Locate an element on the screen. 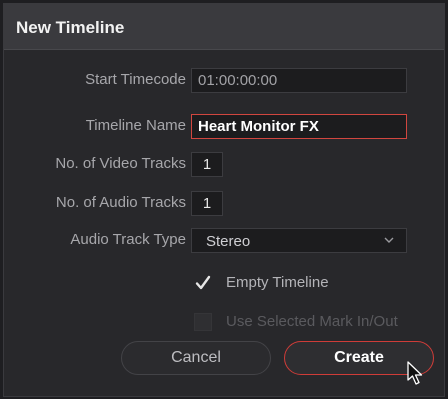 The width and height of the screenshot is (448, 399). start-timecode-input: 01:00:00:00 is located at coordinates (299, 80).